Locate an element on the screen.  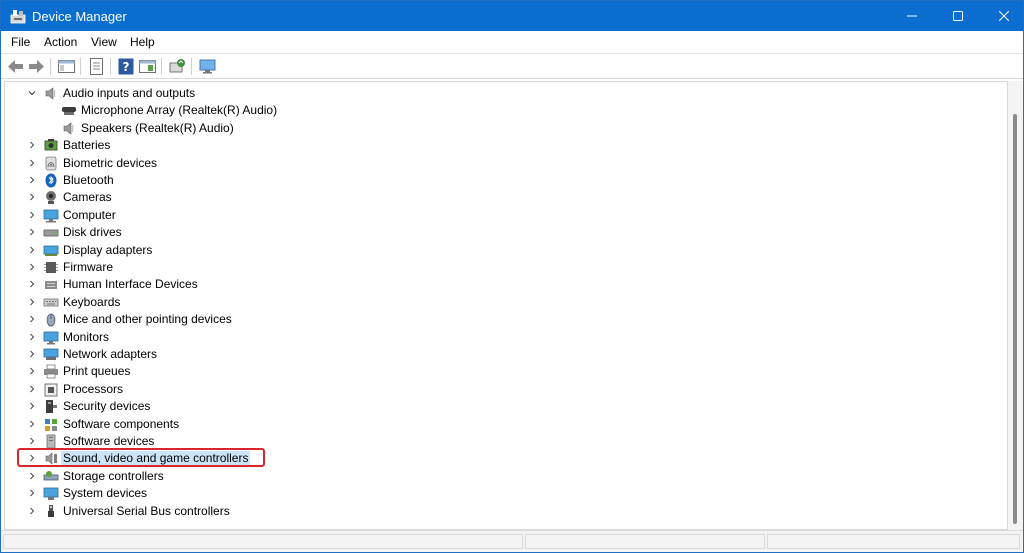
tree-category: Network adapters is located at coordinates (500, 354).